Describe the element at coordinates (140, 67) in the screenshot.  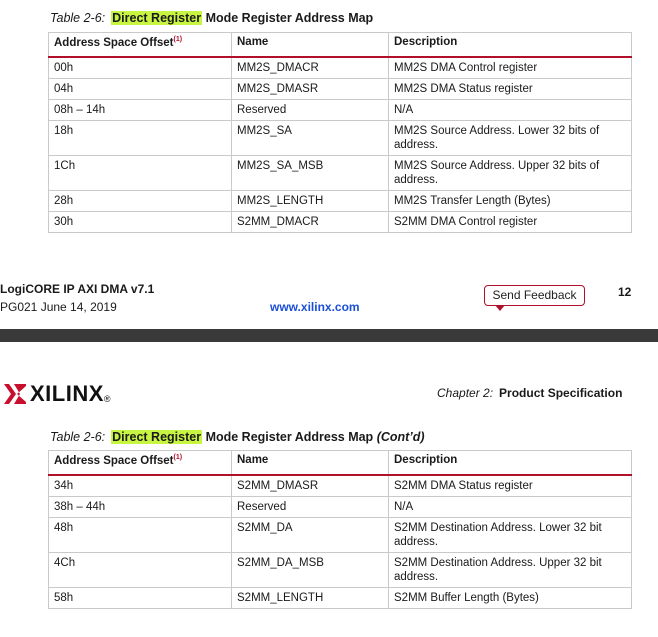
I see `cell-offset: 00h` at that location.